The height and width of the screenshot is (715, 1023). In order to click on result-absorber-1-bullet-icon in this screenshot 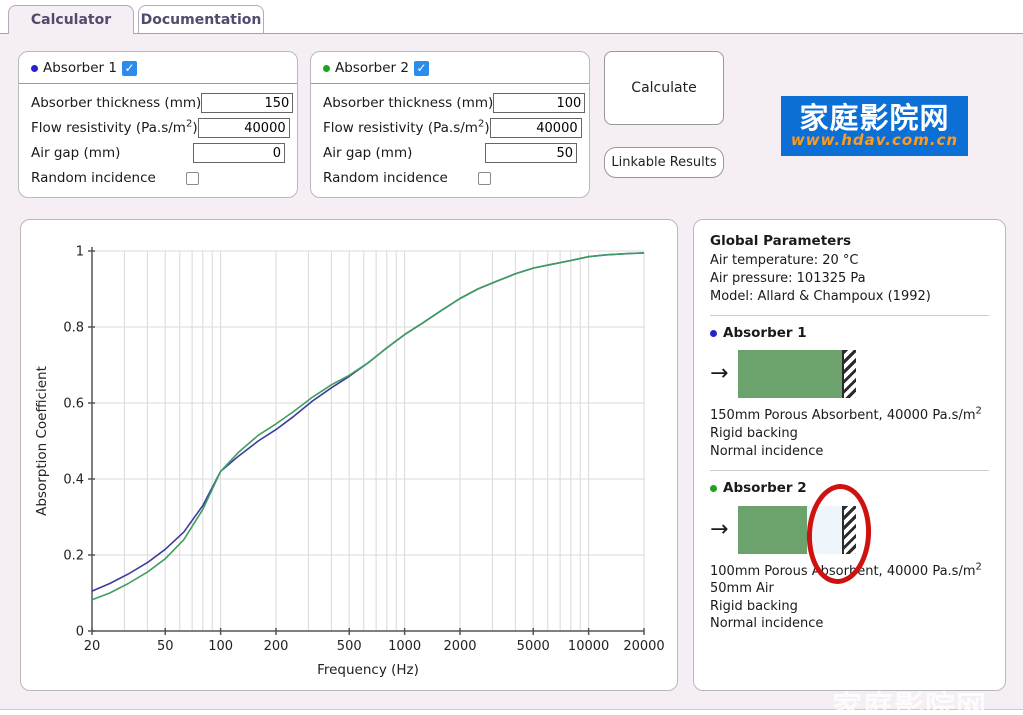, I will do `click(713, 334)`.